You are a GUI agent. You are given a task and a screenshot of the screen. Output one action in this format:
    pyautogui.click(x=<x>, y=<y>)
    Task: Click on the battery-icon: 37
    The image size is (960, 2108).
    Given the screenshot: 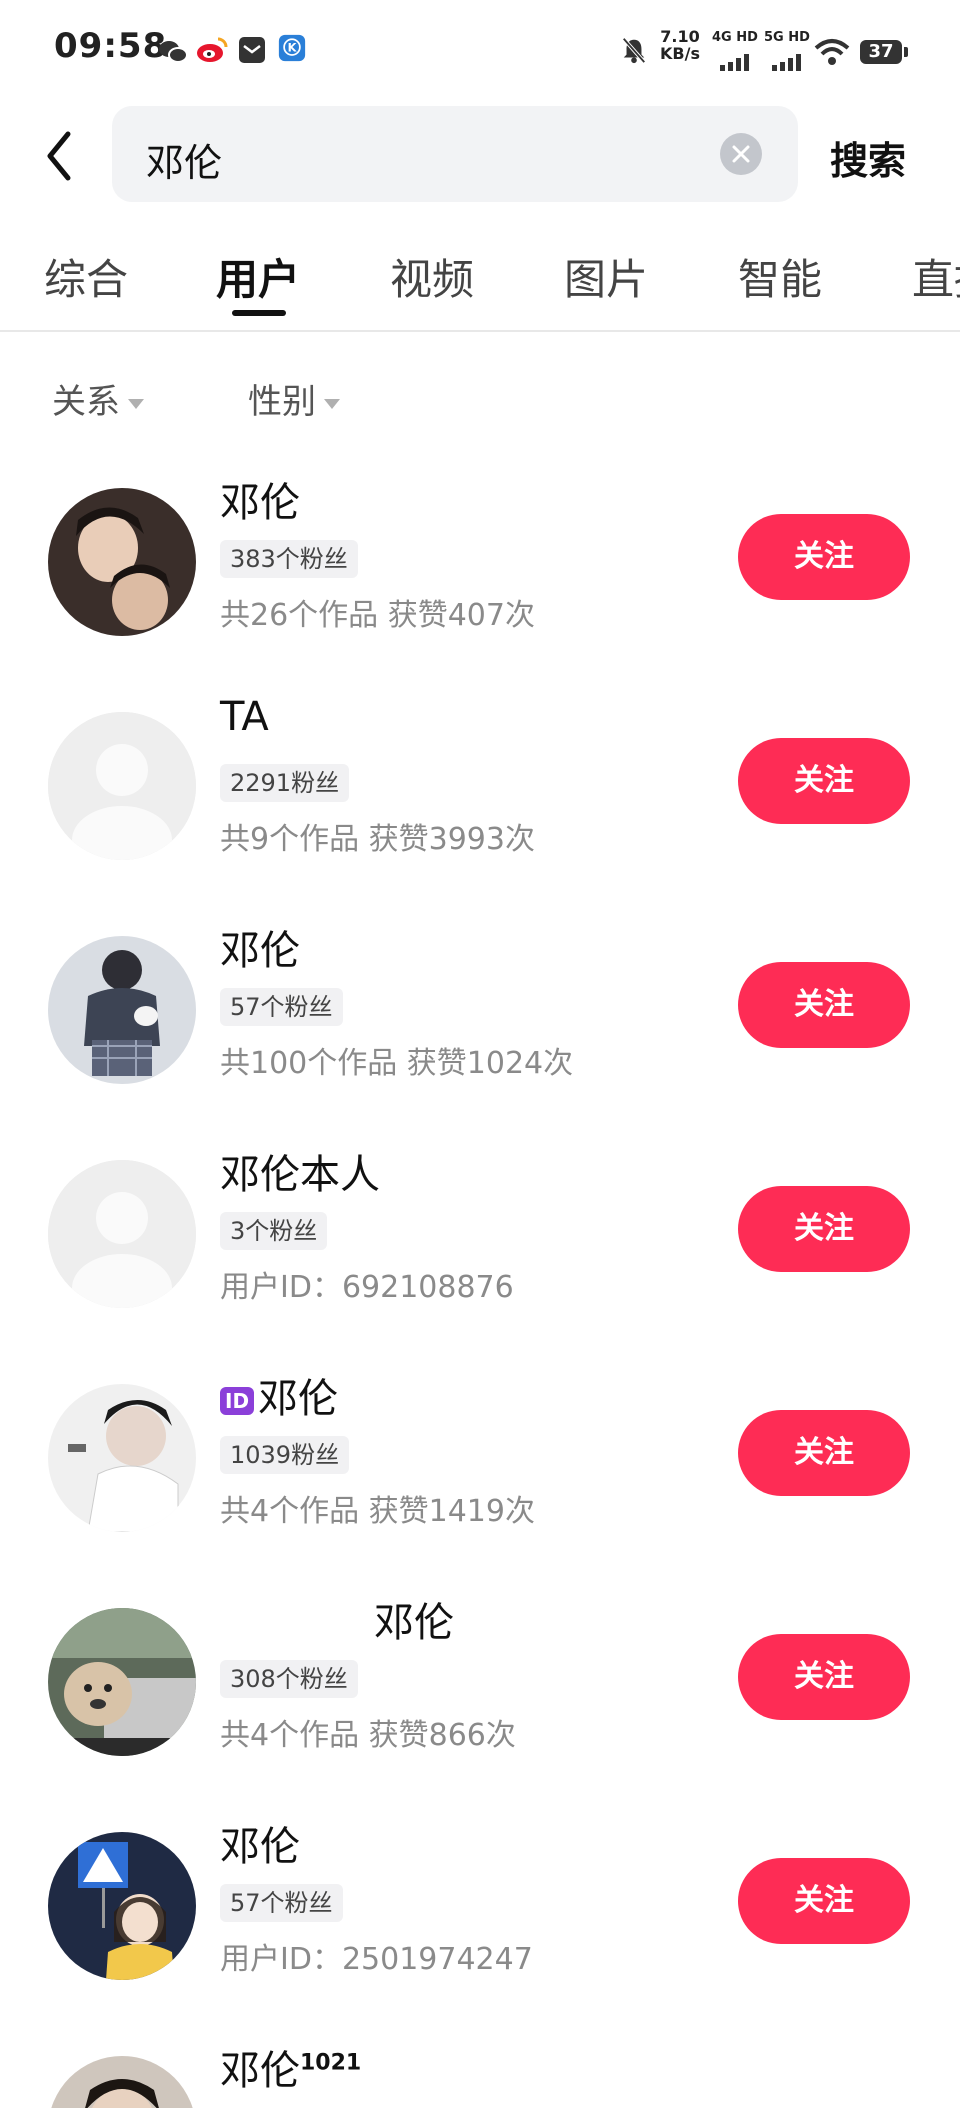 What is the action you would take?
    pyautogui.click(x=884, y=52)
    